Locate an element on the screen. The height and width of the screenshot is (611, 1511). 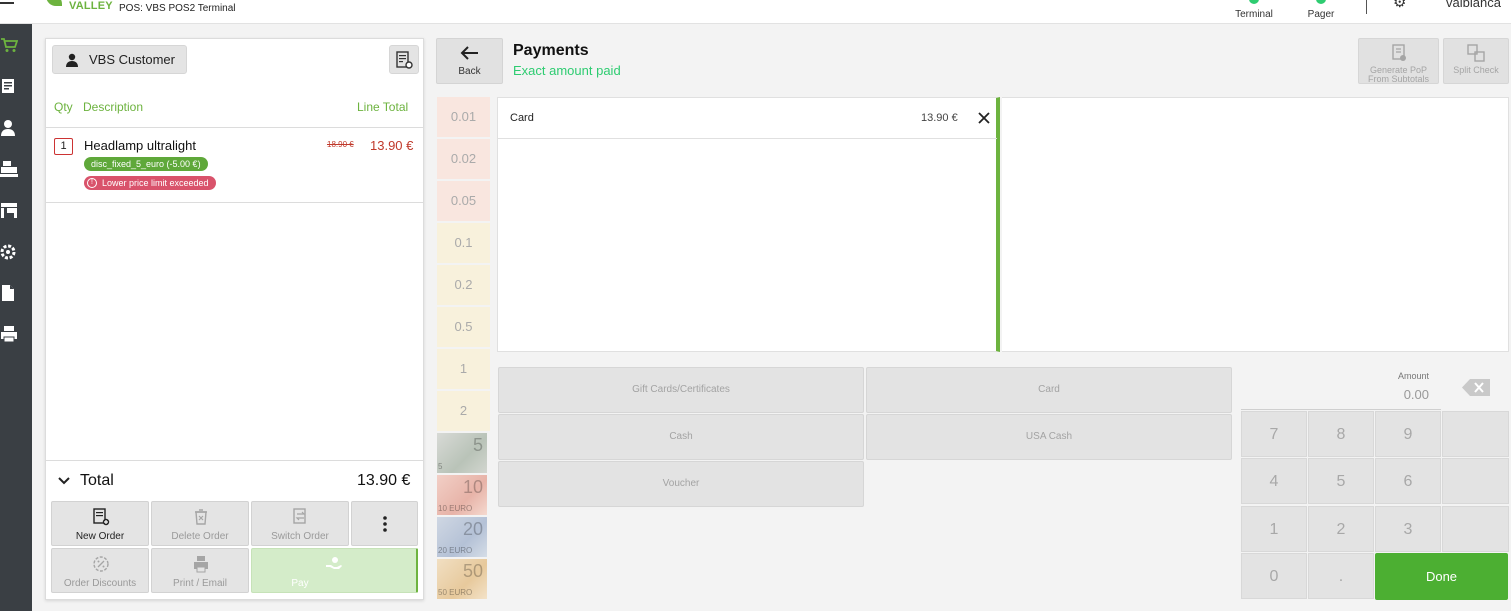
more-options-button is located at coordinates (384, 523).